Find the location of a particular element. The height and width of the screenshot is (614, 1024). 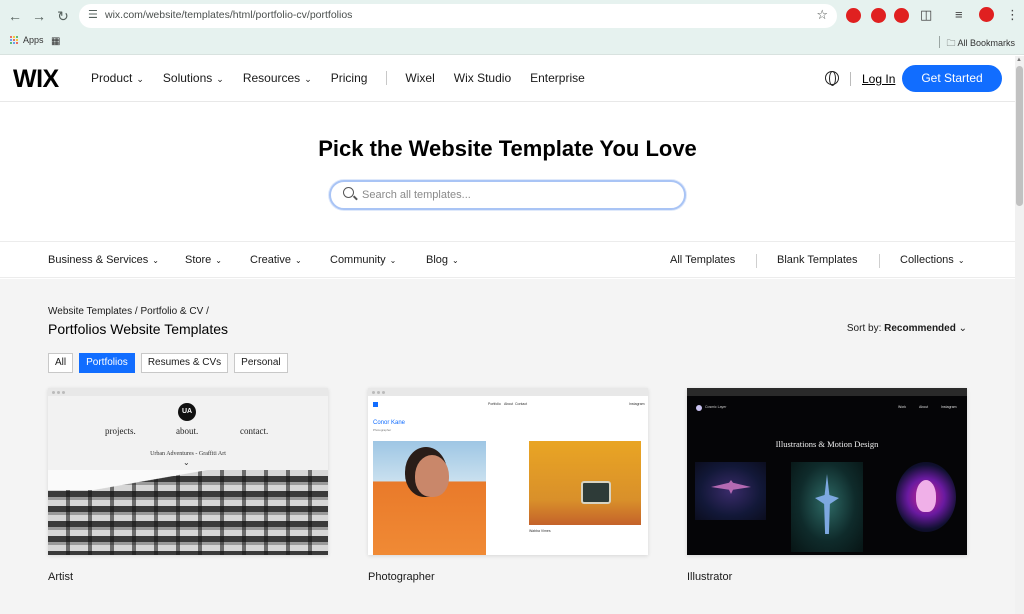

filter-all: All is located at coordinates (61, 363).